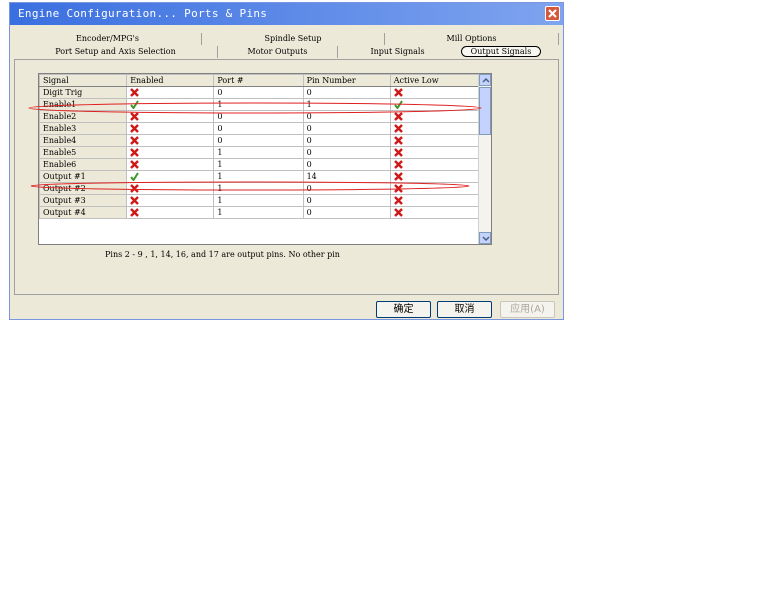 The image size is (768, 614). I want to click on close-button, so click(552, 13).